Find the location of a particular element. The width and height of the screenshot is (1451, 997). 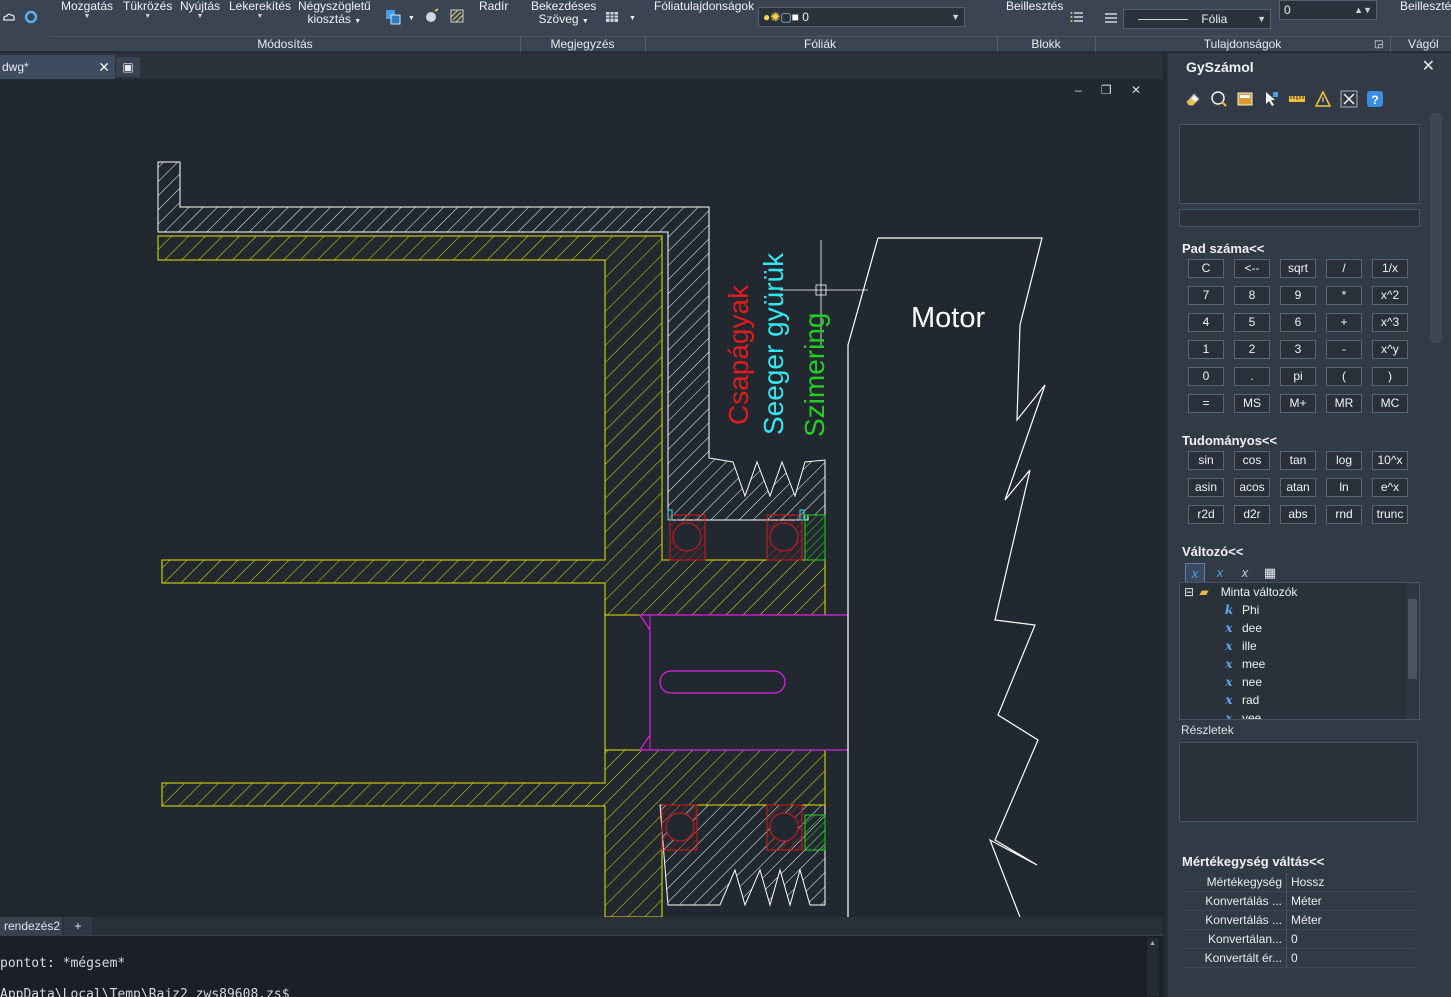

sci-key: ln is located at coordinates (1344, 487).